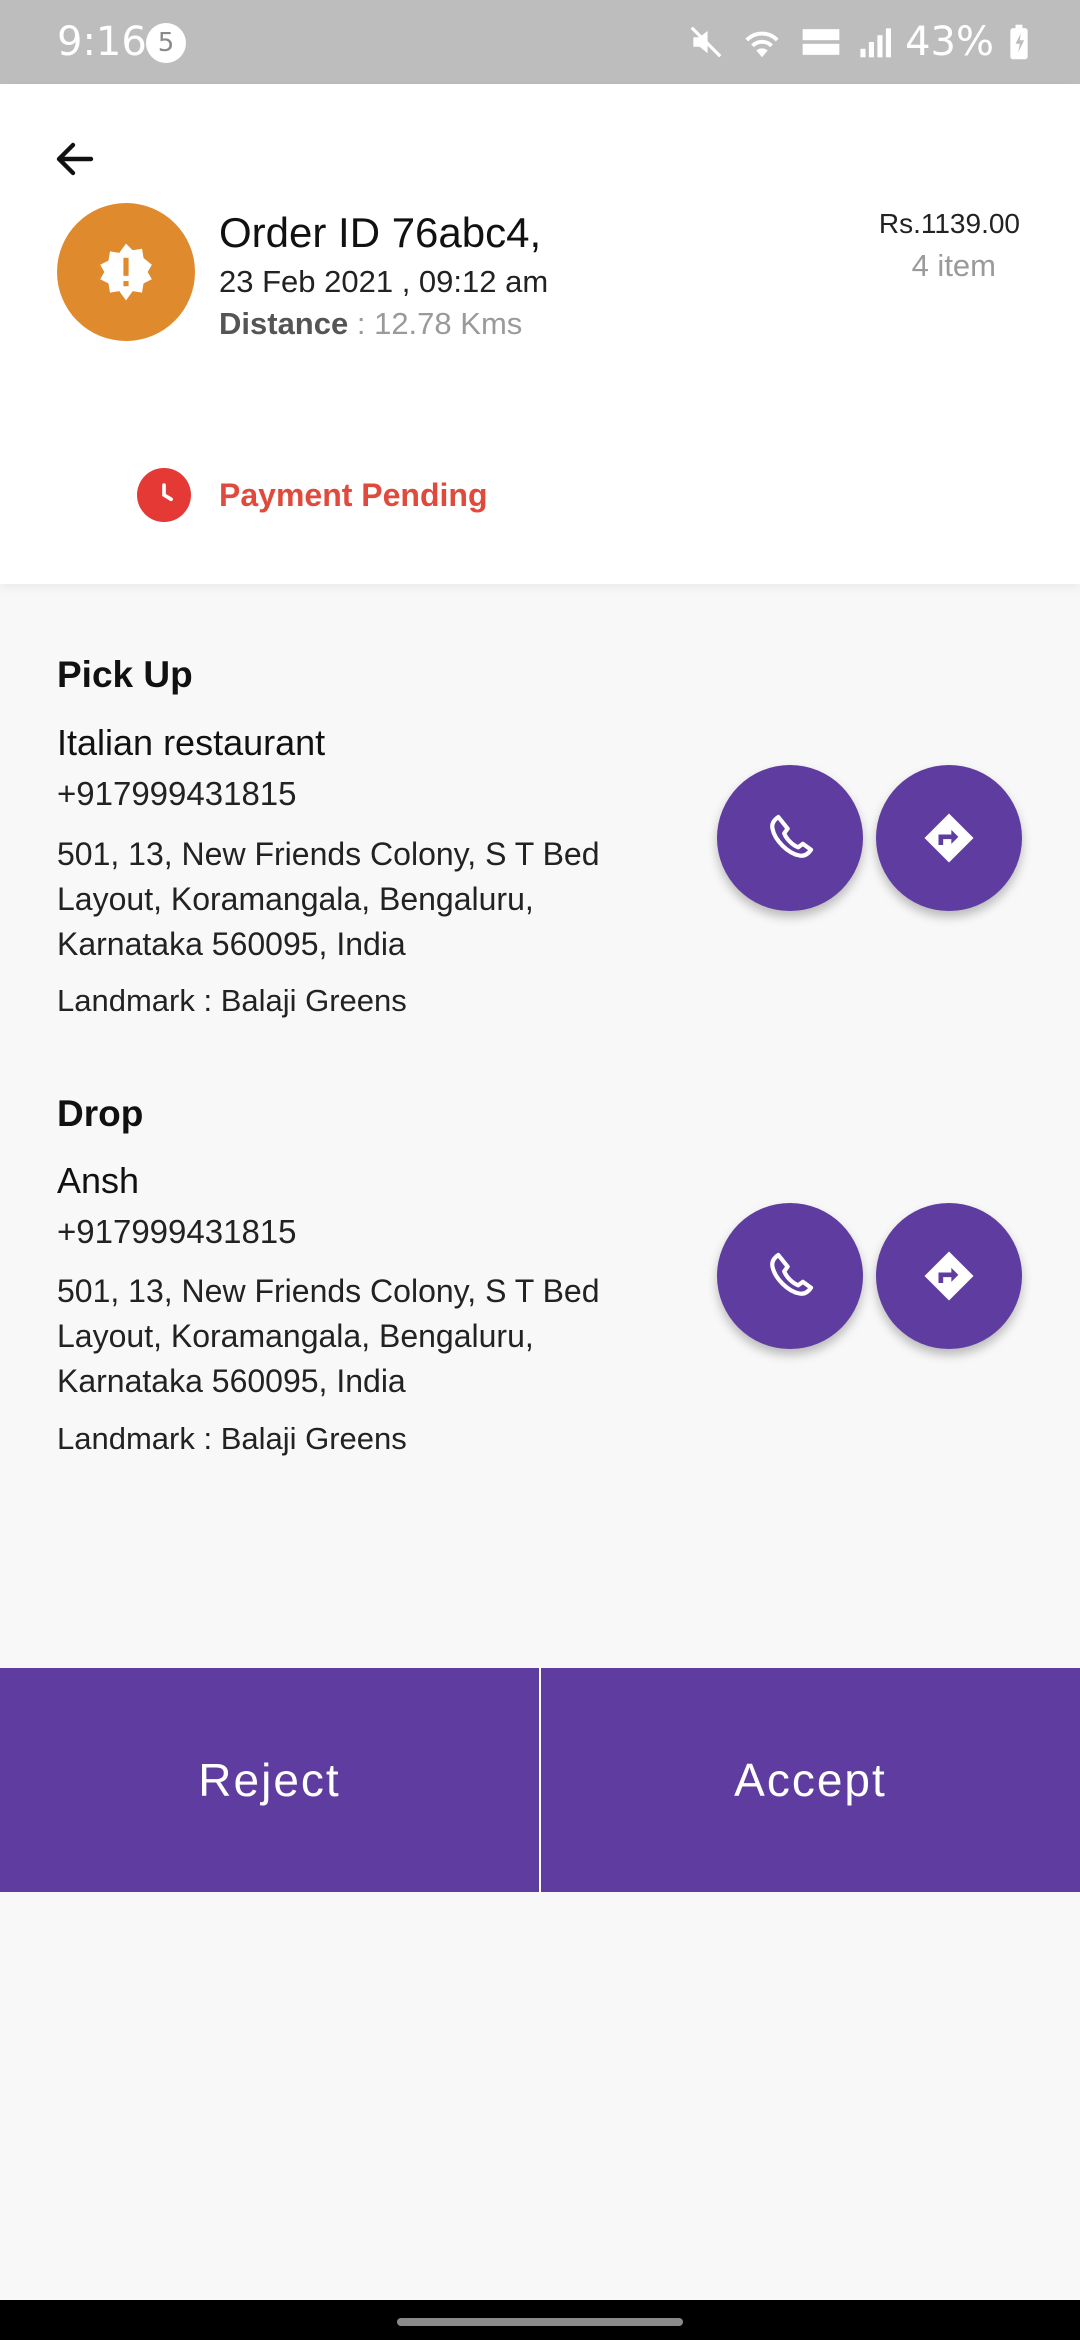 Image resolution: width=1080 pixels, height=2340 pixels. What do you see at coordinates (166, 43) in the screenshot?
I see `notification-count-badge: 5` at bounding box center [166, 43].